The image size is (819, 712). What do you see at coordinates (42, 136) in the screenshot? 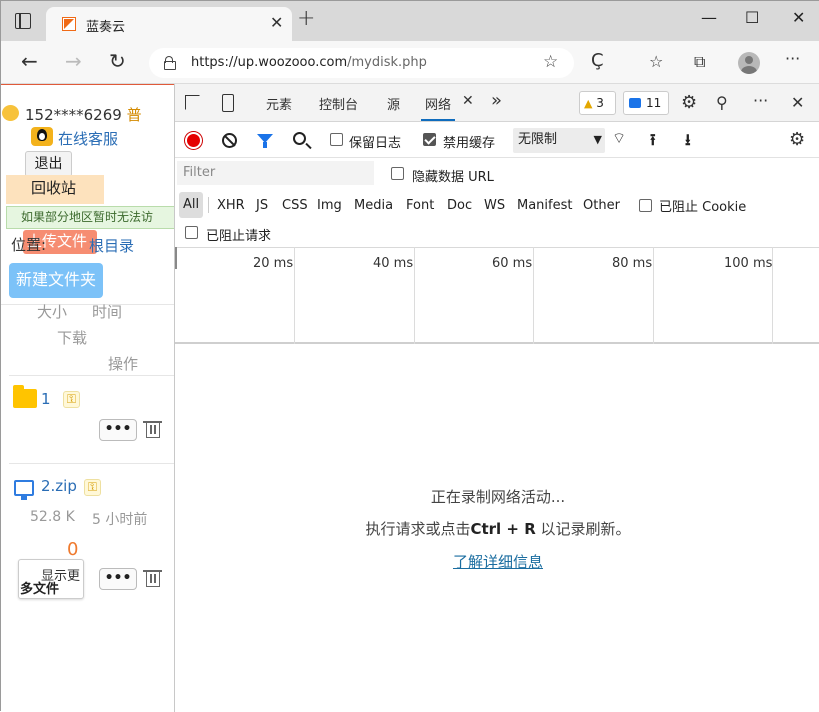
I see `qq-icon` at bounding box center [42, 136].